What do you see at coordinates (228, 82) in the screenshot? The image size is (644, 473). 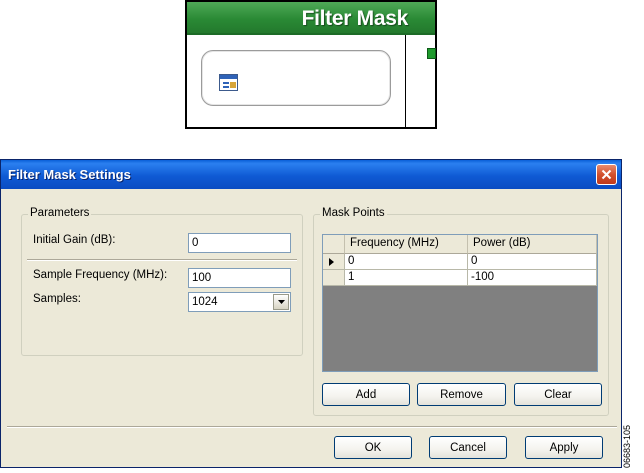 I see `settings-window-icon` at bounding box center [228, 82].